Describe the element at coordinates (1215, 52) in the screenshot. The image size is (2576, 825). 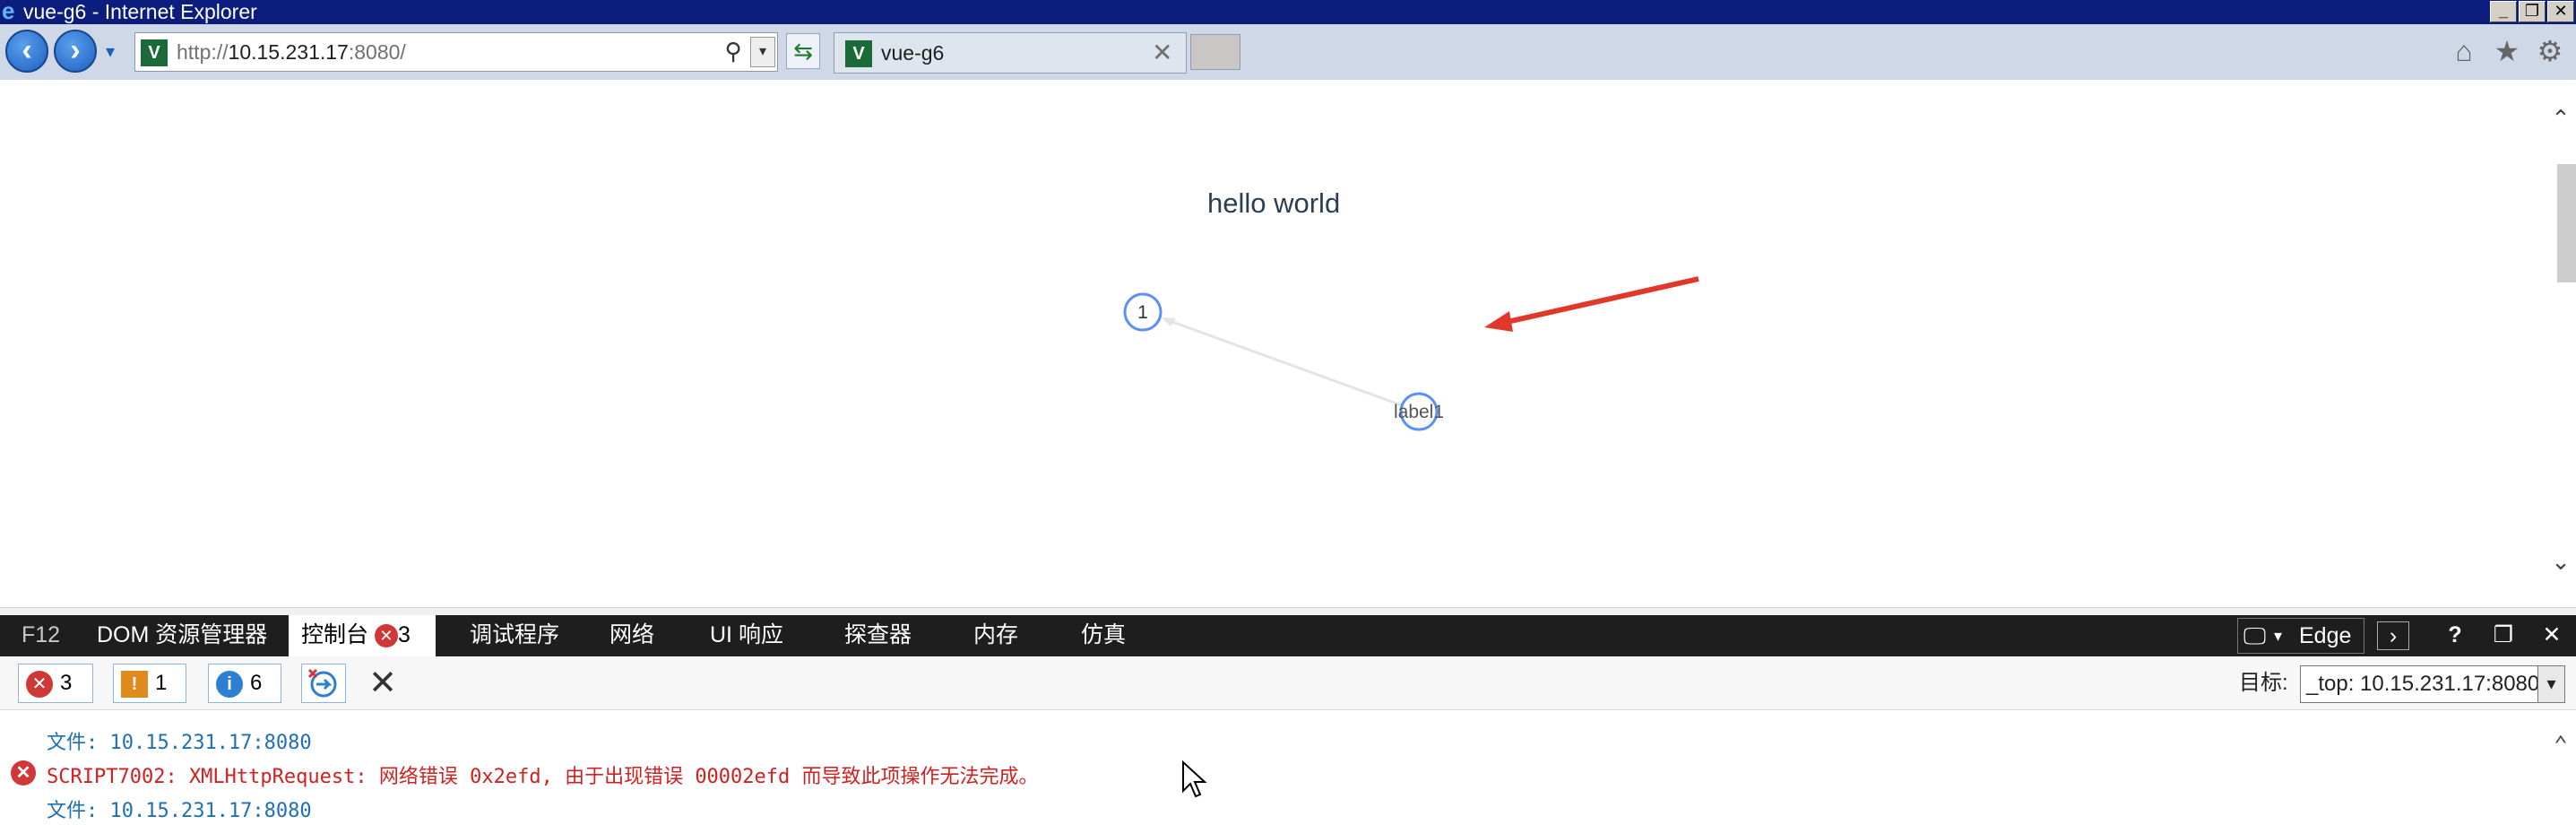
I see `new-tab-button` at that location.